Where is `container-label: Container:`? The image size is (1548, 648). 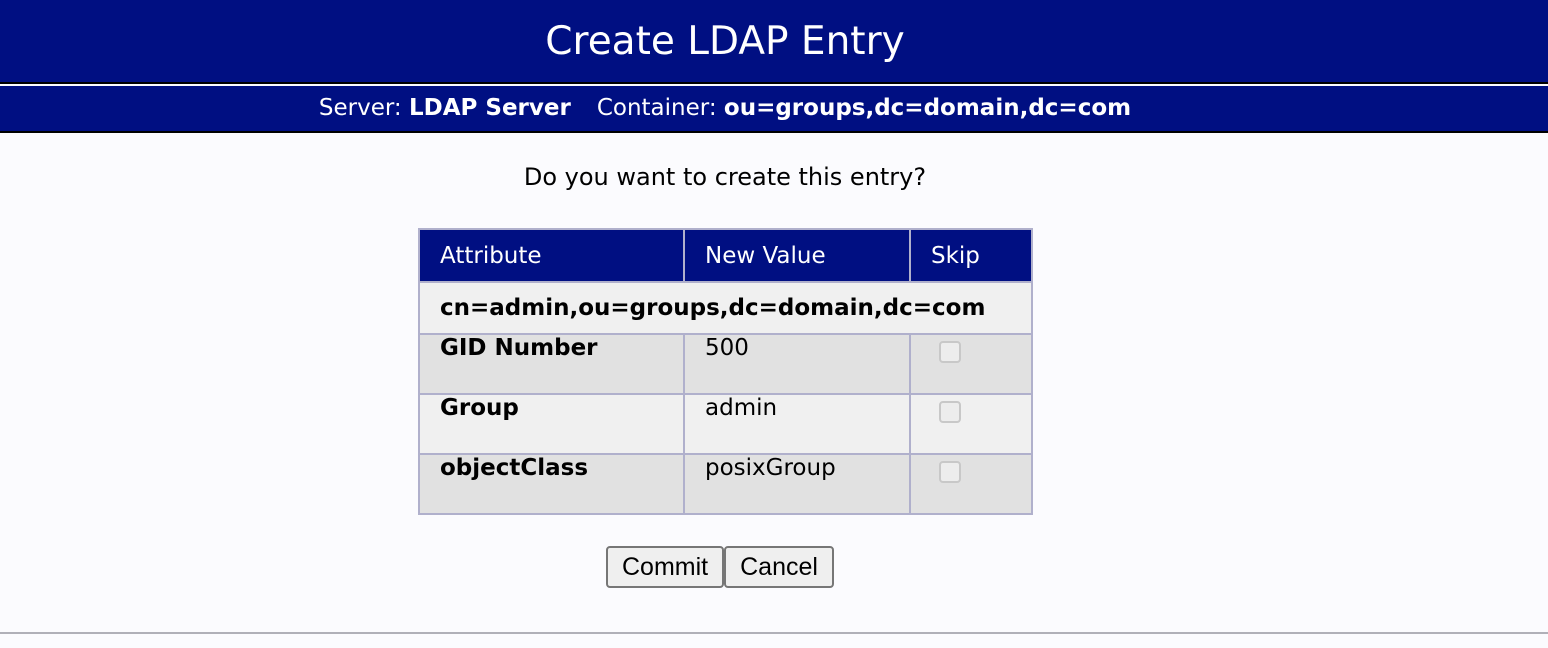
container-label: Container: is located at coordinates (656, 108).